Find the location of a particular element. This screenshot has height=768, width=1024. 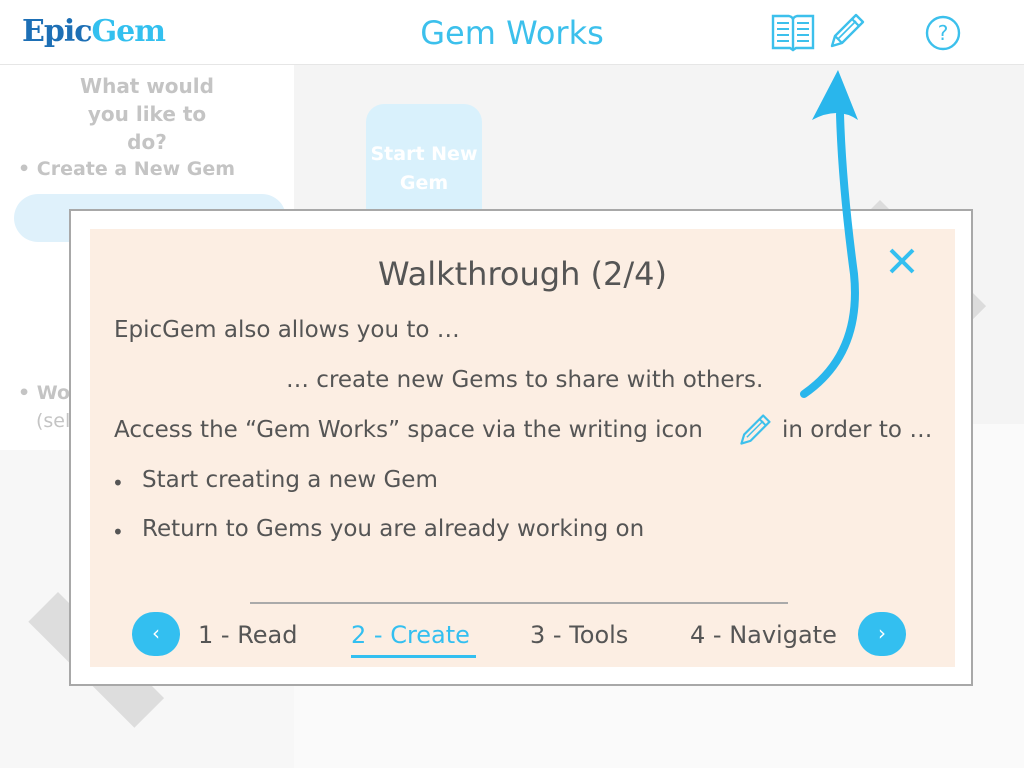

close-icon is located at coordinates (902, 261).